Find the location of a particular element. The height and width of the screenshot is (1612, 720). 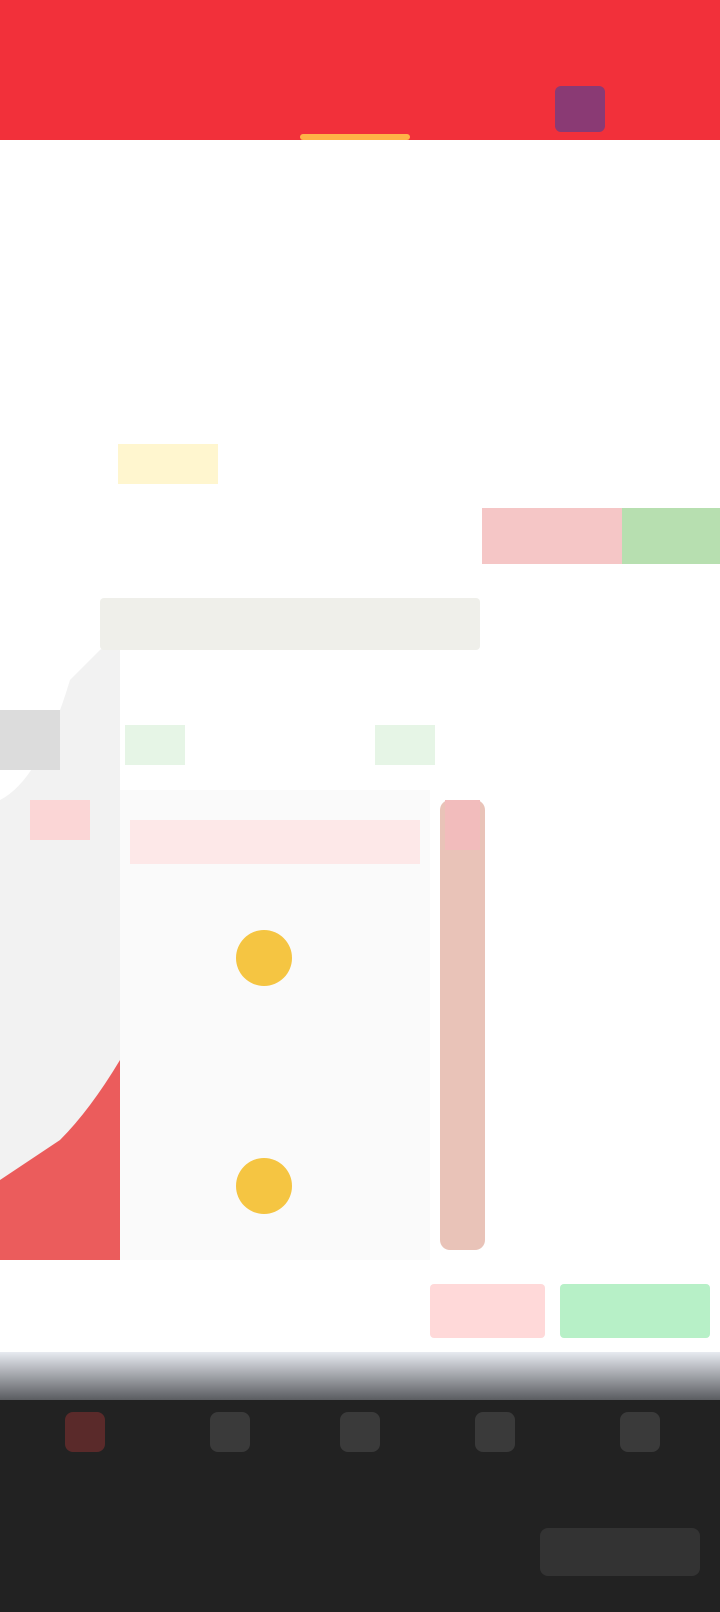

action-1-button is located at coordinates (60, 1311).